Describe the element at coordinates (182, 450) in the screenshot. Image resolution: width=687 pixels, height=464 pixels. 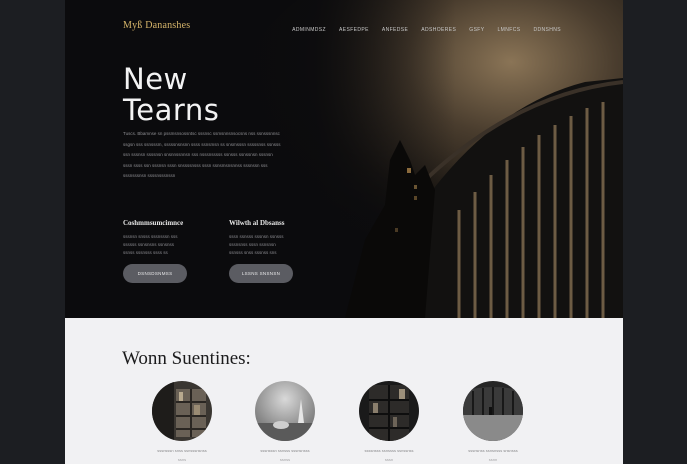
I see `card-caption: sssnsssn snss ssnsssnsnss` at that location.